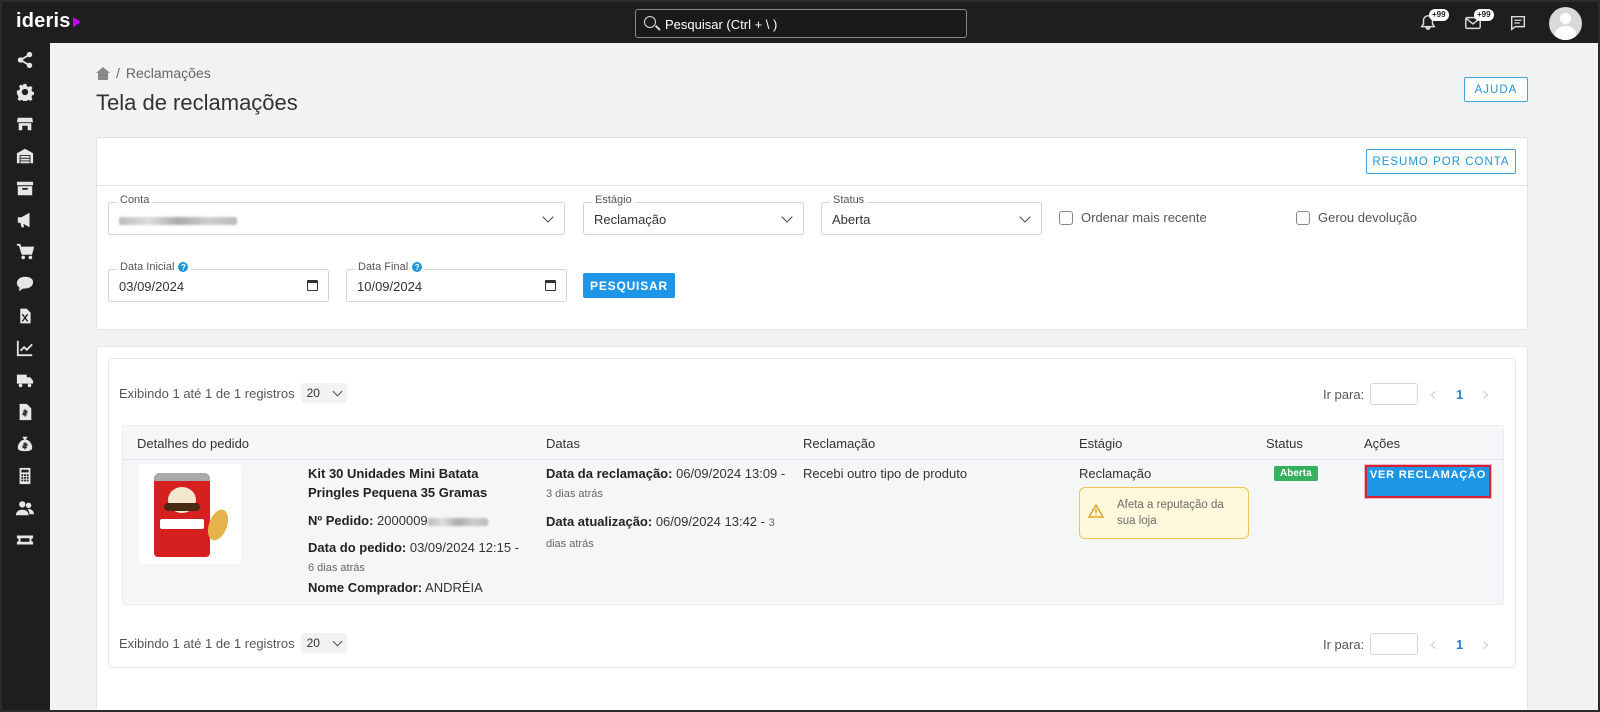 The image size is (1600, 712). I want to click on truck-icon, so click(25, 380).